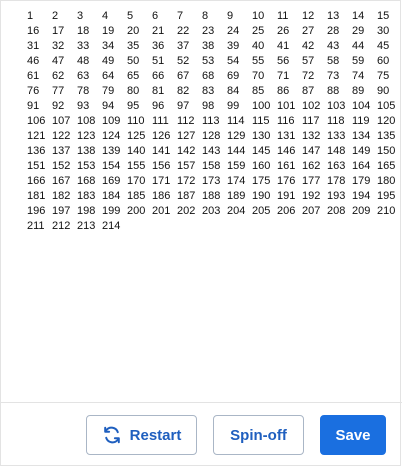 The image size is (403, 467). Describe the element at coordinates (336, 136) in the screenshot. I see `number-cell: 133` at that location.